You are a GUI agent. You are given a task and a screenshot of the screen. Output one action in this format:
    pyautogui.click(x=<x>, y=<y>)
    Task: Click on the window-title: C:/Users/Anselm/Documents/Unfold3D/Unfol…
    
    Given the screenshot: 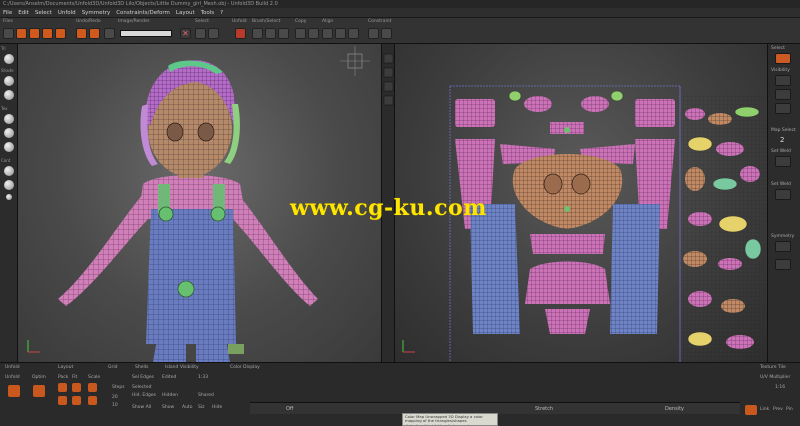 What is the action you would take?
    pyautogui.click(x=140, y=4)
    